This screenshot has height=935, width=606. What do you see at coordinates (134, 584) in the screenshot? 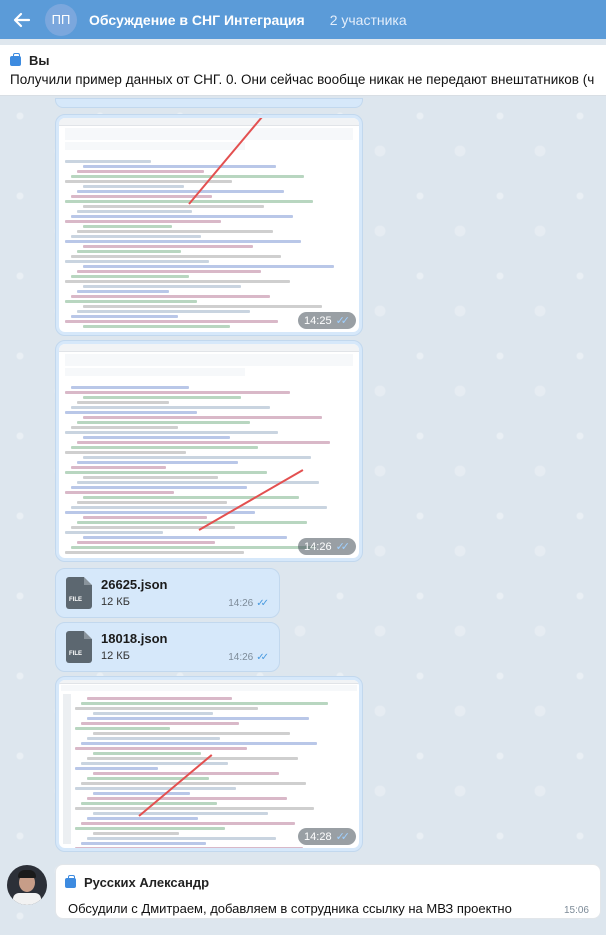
I see `file-name: 26625.json` at bounding box center [134, 584].